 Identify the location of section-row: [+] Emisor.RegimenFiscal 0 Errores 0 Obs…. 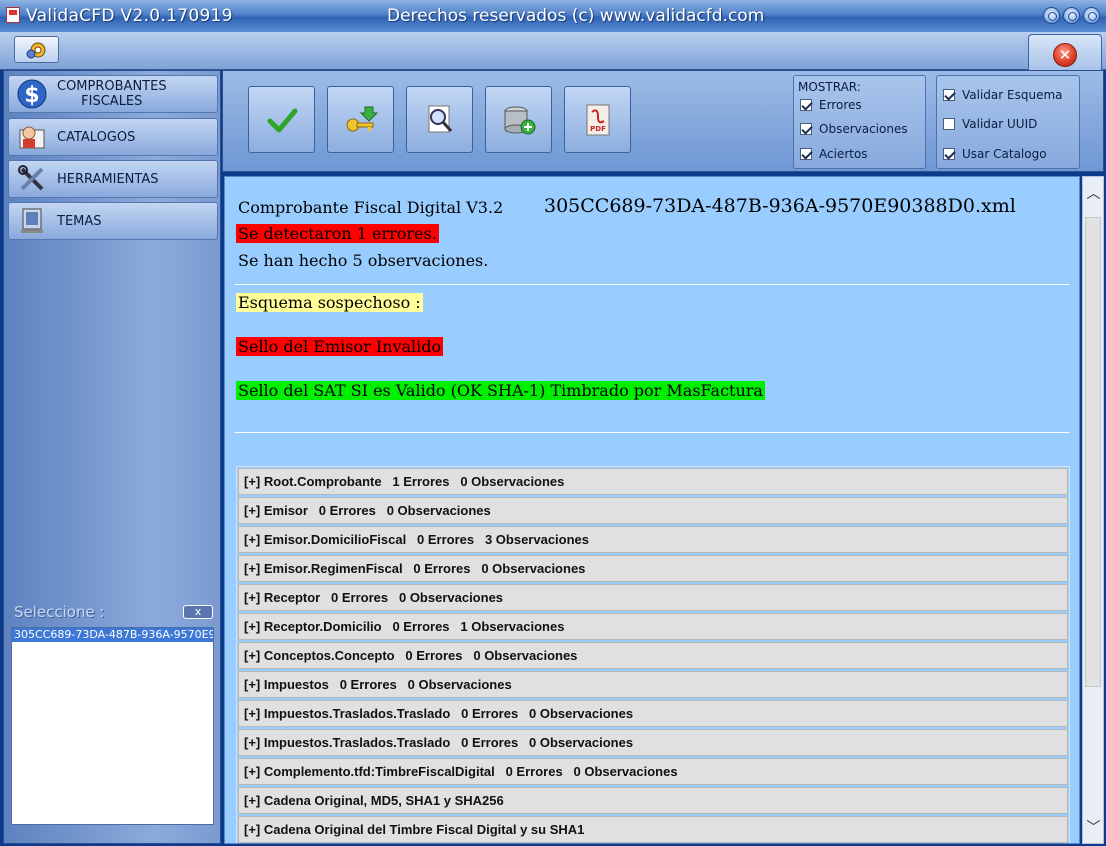
(653, 568).